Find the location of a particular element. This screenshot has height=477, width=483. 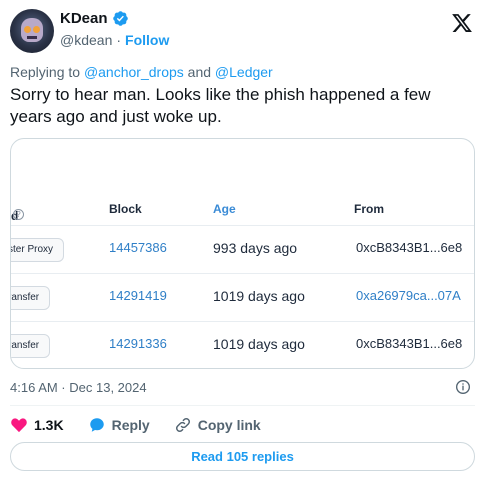

read-replies-button: Read 105 replies is located at coordinates (242, 456).